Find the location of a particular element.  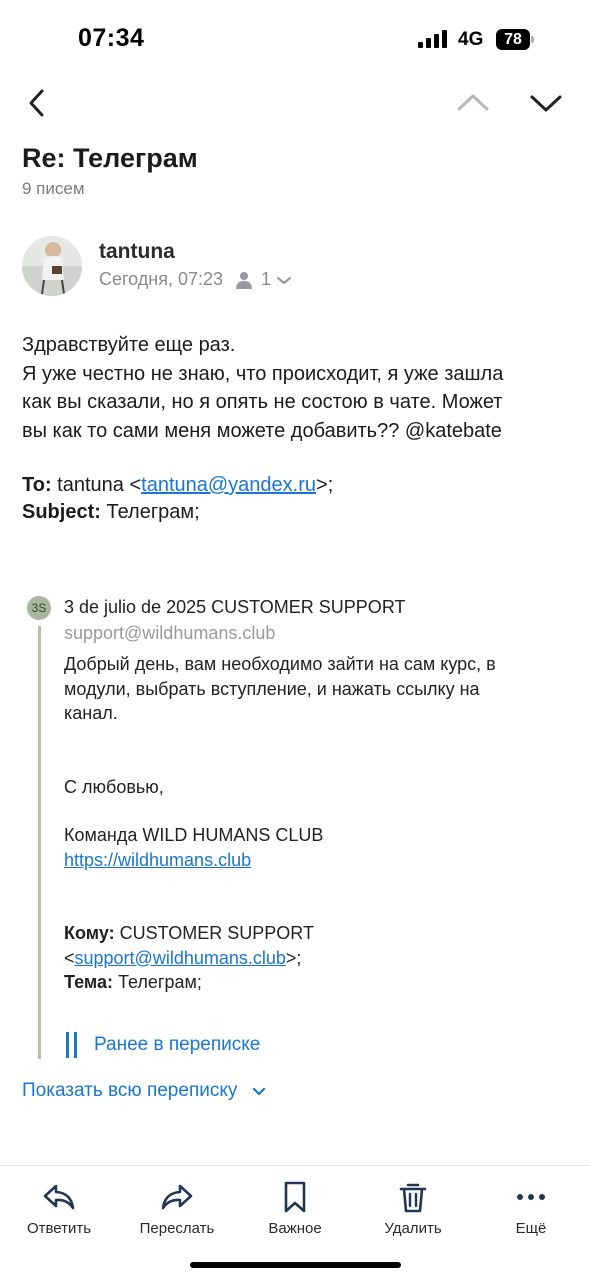

avatar is located at coordinates (52, 266).